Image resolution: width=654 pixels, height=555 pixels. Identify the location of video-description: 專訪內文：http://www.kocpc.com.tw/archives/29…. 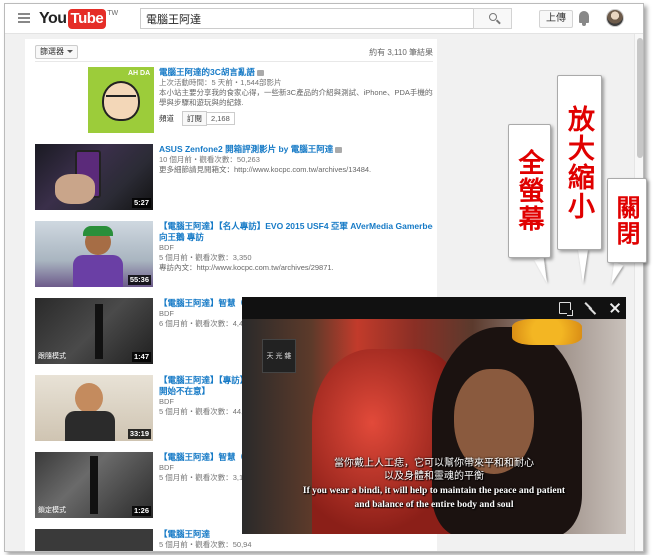
(246, 267).